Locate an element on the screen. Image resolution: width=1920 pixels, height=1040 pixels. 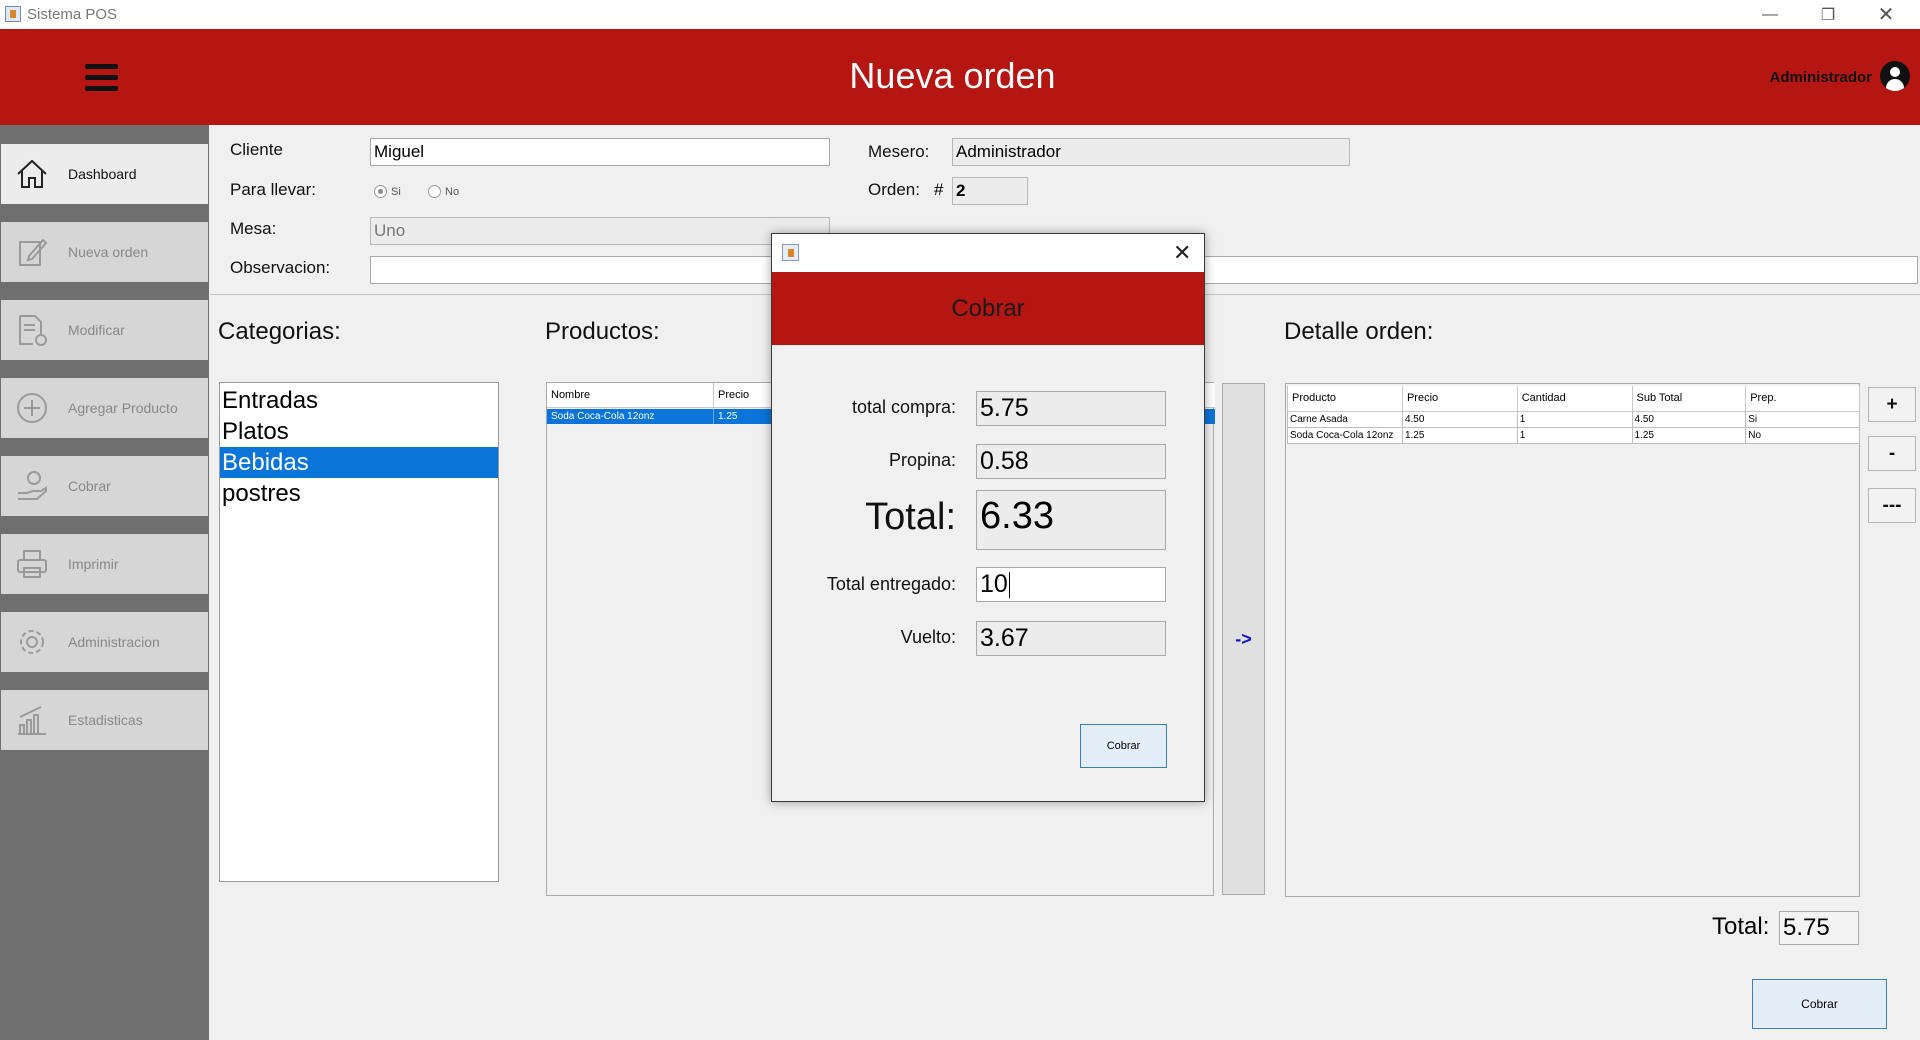
table-row: Carne Asada 4.50 1 4.50 Si is located at coordinates (1573, 419).